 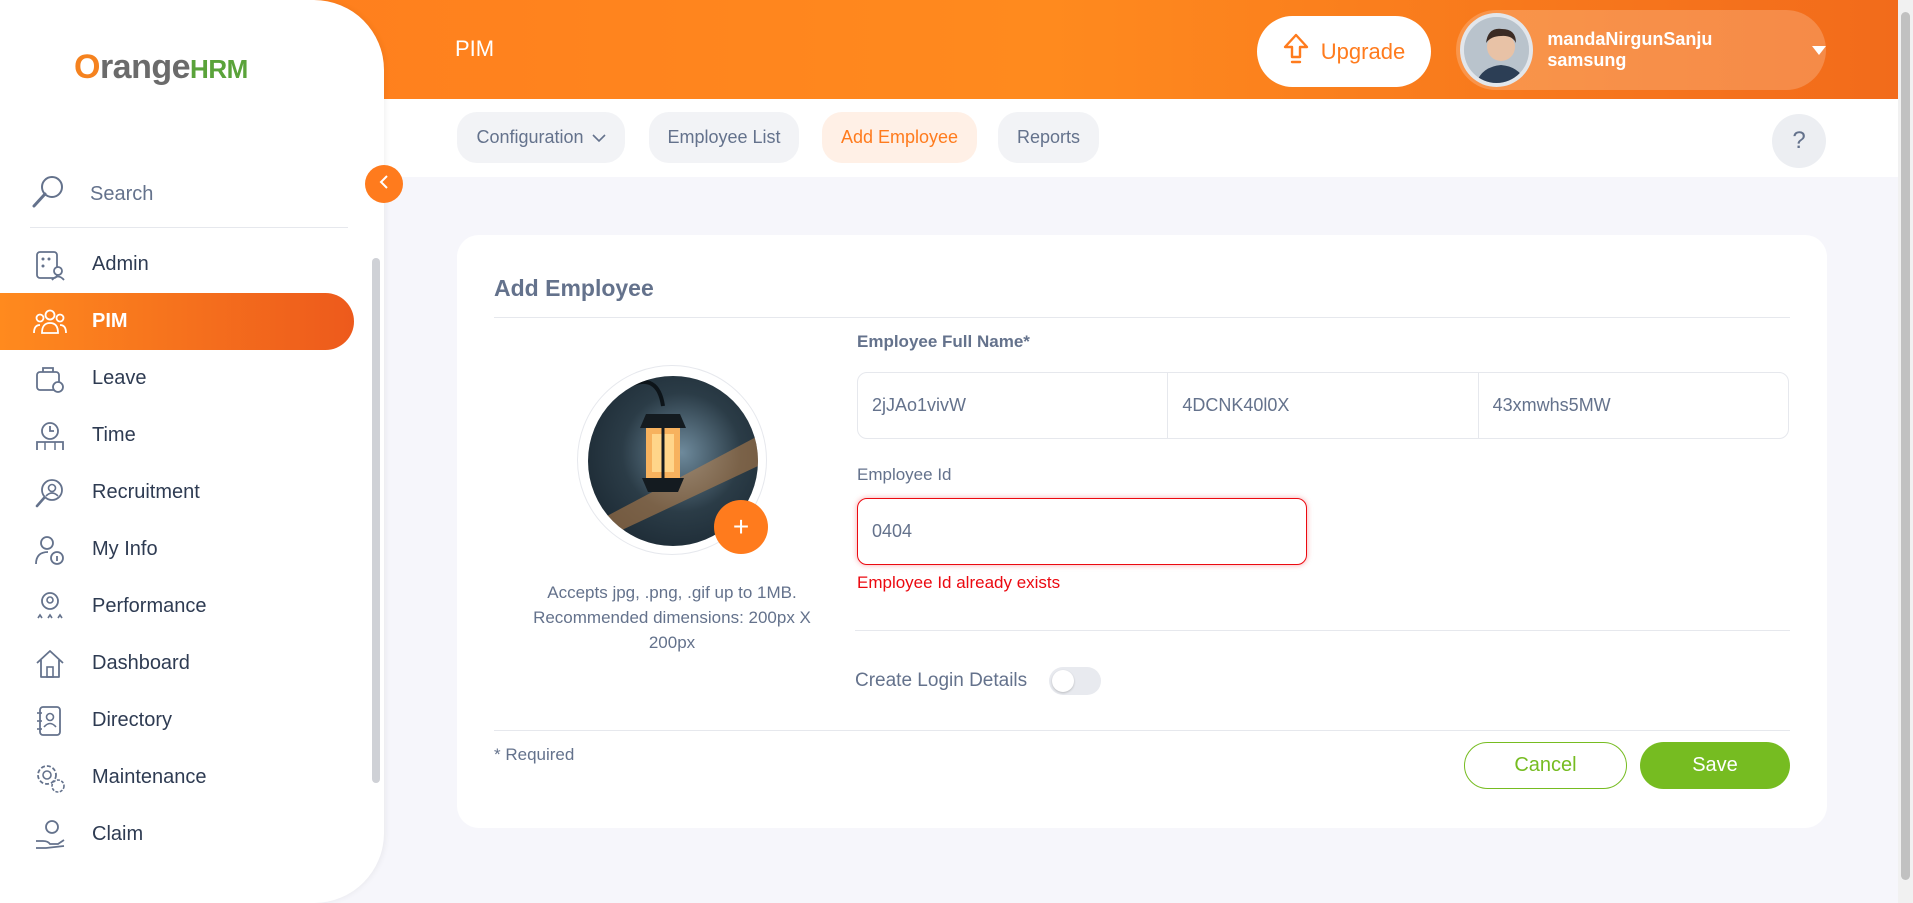 What do you see at coordinates (50, 322) in the screenshot?
I see `pim-icon` at bounding box center [50, 322].